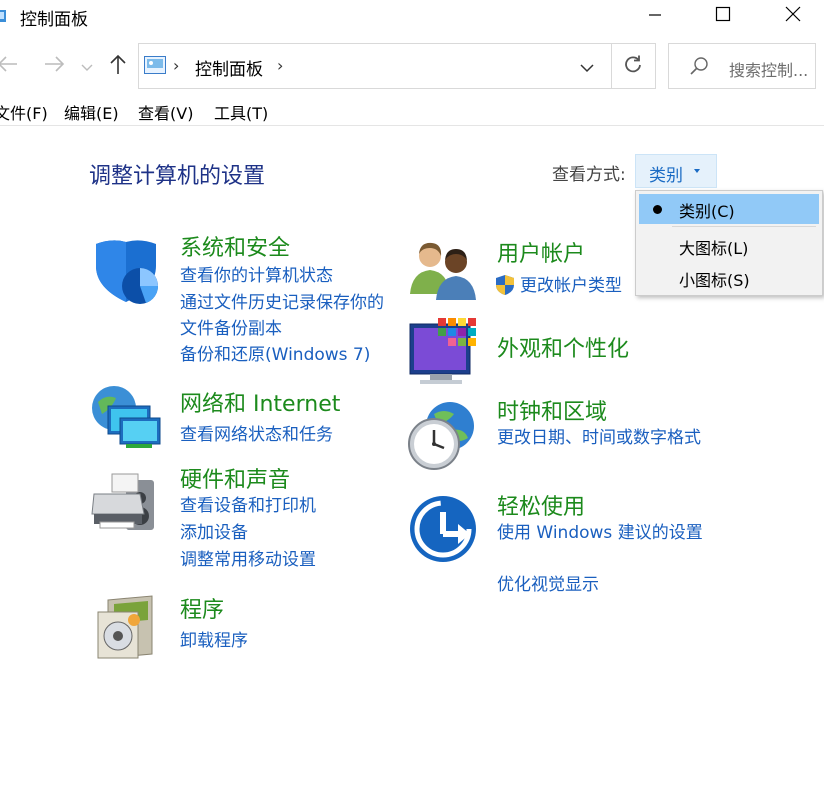 This screenshot has height=812, width=824. What do you see at coordinates (666, 176) in the screenshot?
I see `view-by-value: 类别` at bounding box center [666, 176].